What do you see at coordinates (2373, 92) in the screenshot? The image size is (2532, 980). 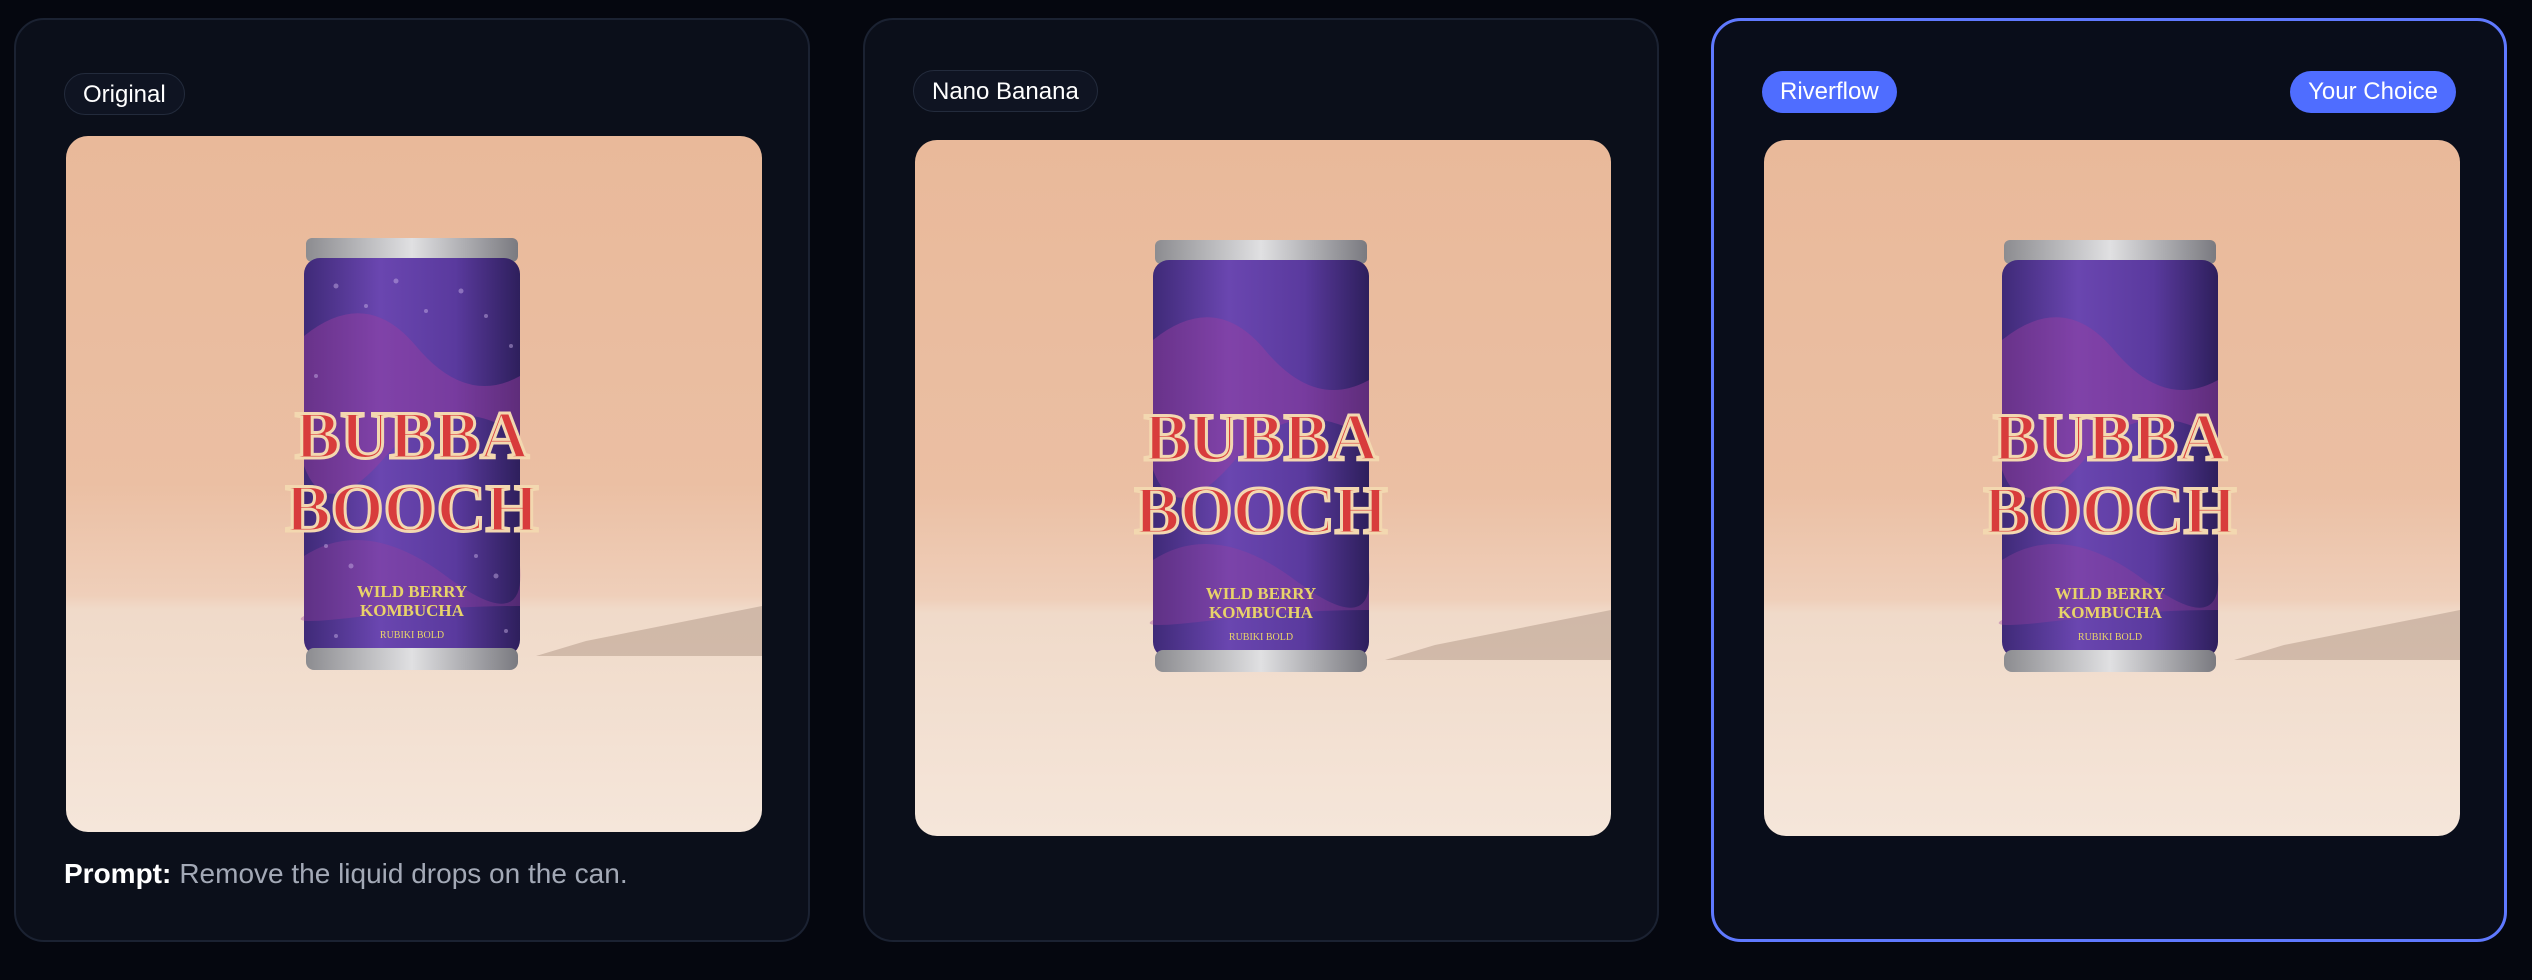 I see `your-choice-badge: Your Choice` at bounding box center [2373, 92].